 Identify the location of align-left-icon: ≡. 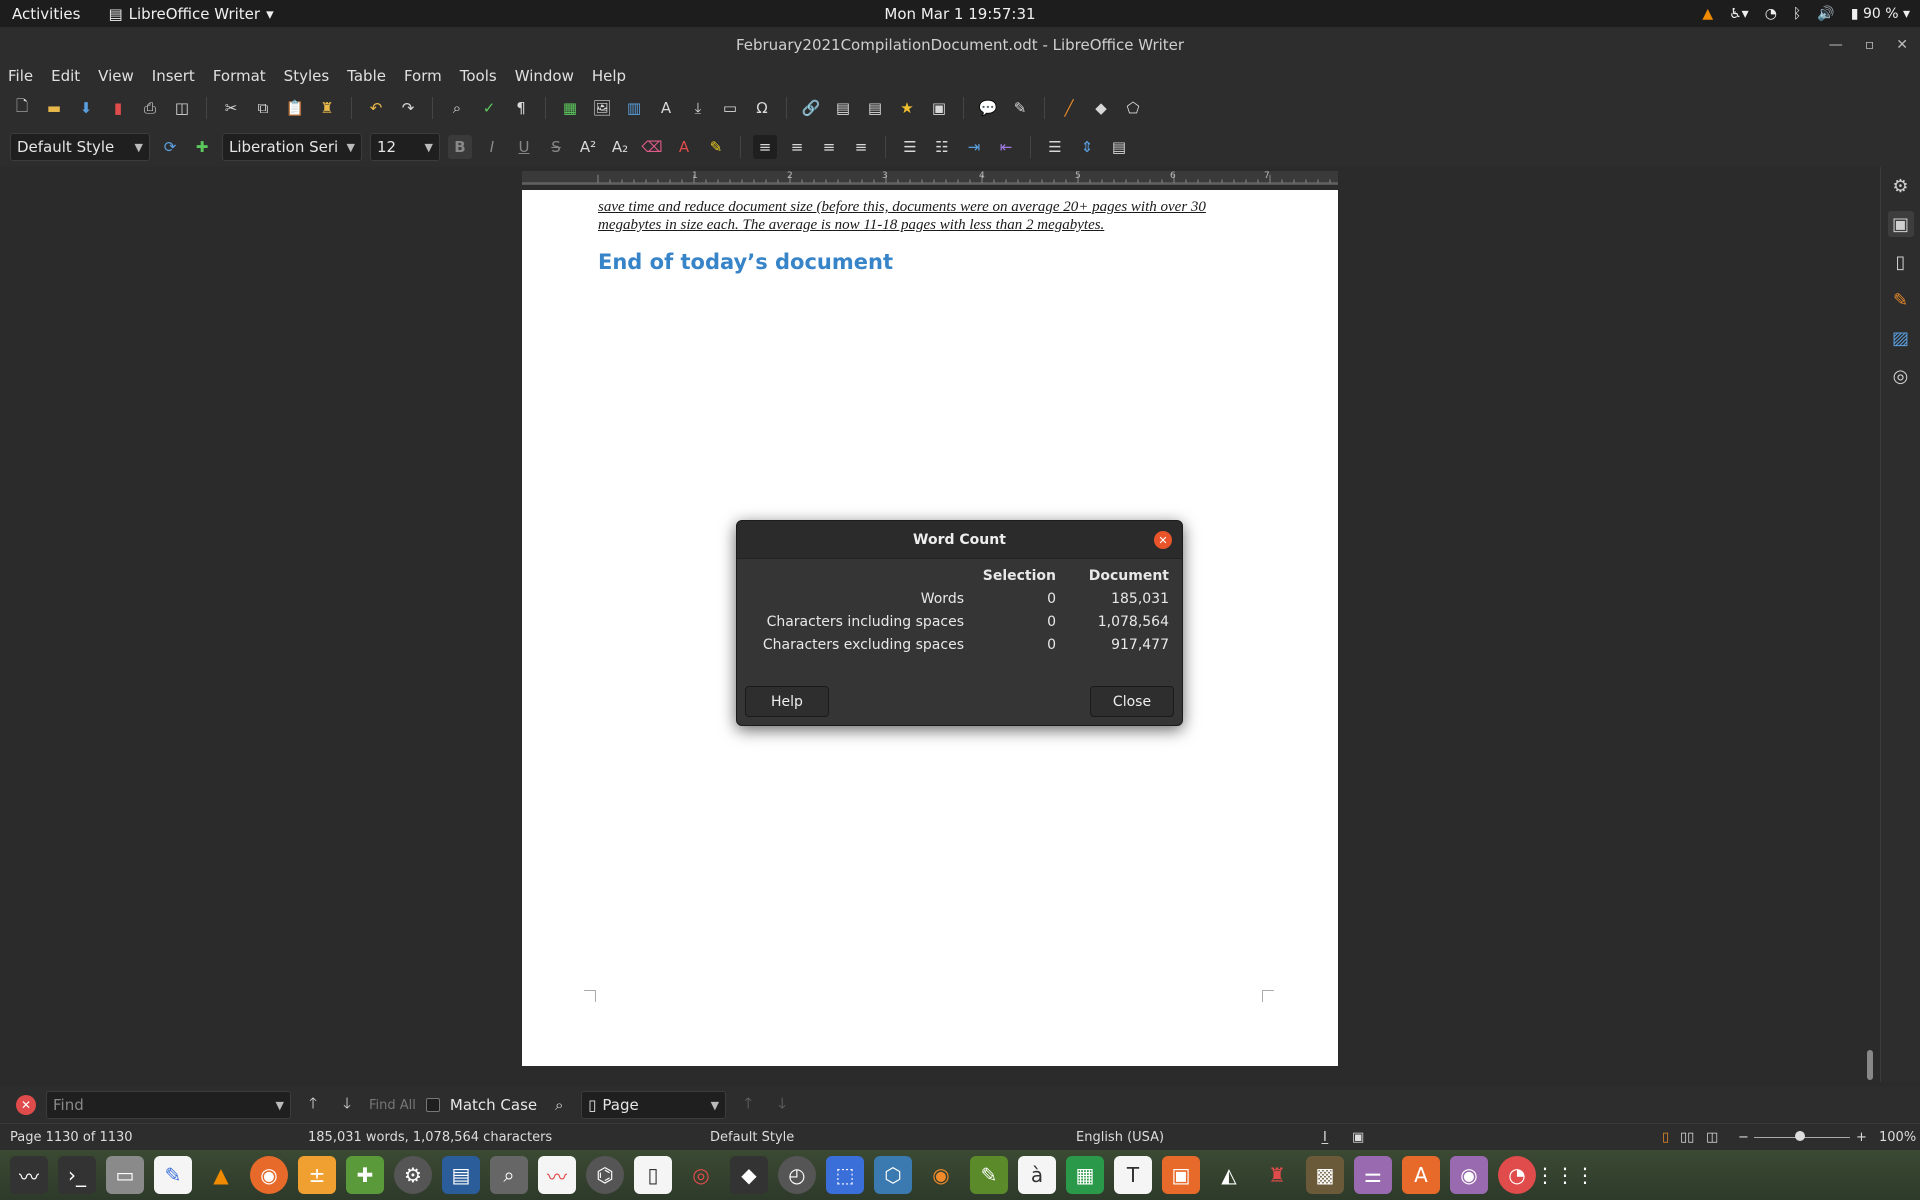
(765, 147).